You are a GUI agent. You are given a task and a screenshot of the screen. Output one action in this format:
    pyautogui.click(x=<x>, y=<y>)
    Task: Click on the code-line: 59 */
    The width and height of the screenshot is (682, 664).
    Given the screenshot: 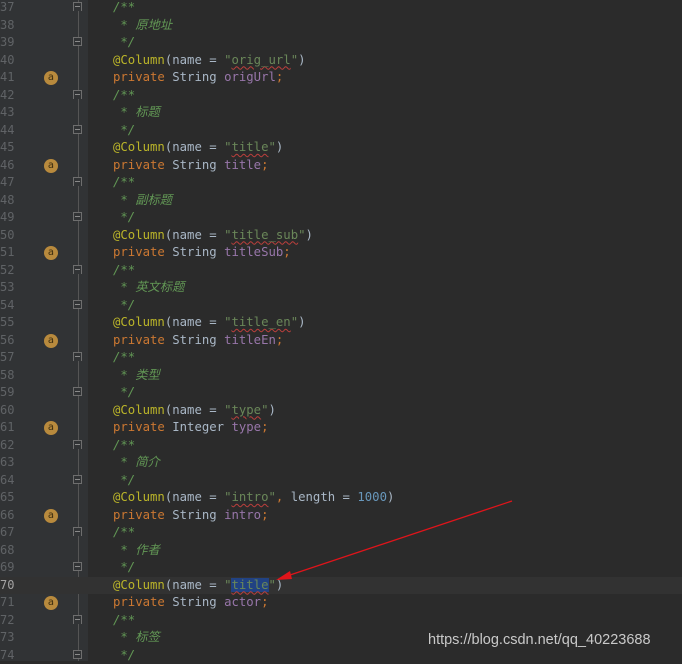 What is the action you would take?
    pyautogui.click(x=341, y=393)
    